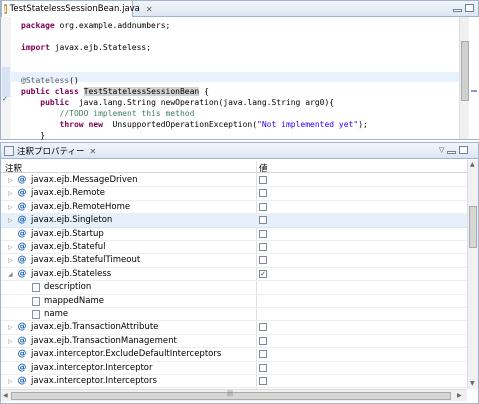  What do you see at coordinates (92, 367) in the screenshot?
I see `annotation-name: javax.interceptor.Interceptor` at bounding box center [92, 367].